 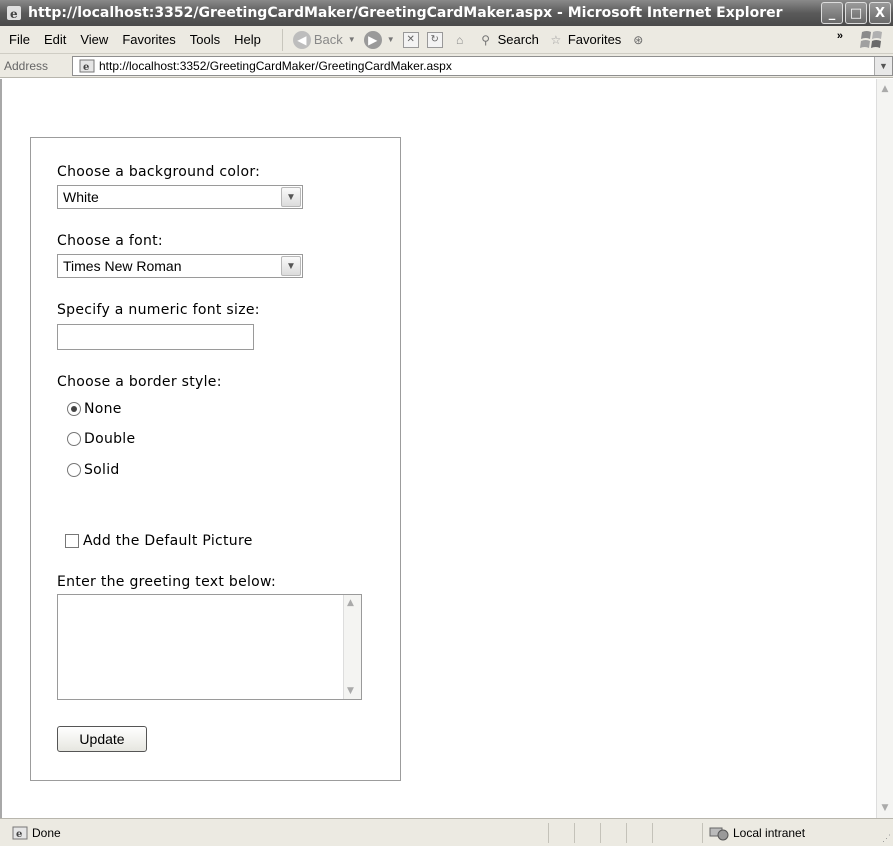 What do you see at coordinates (103, 409) in the screenshot?
I see `border-option-label: None` at bounding box center [103, 409].